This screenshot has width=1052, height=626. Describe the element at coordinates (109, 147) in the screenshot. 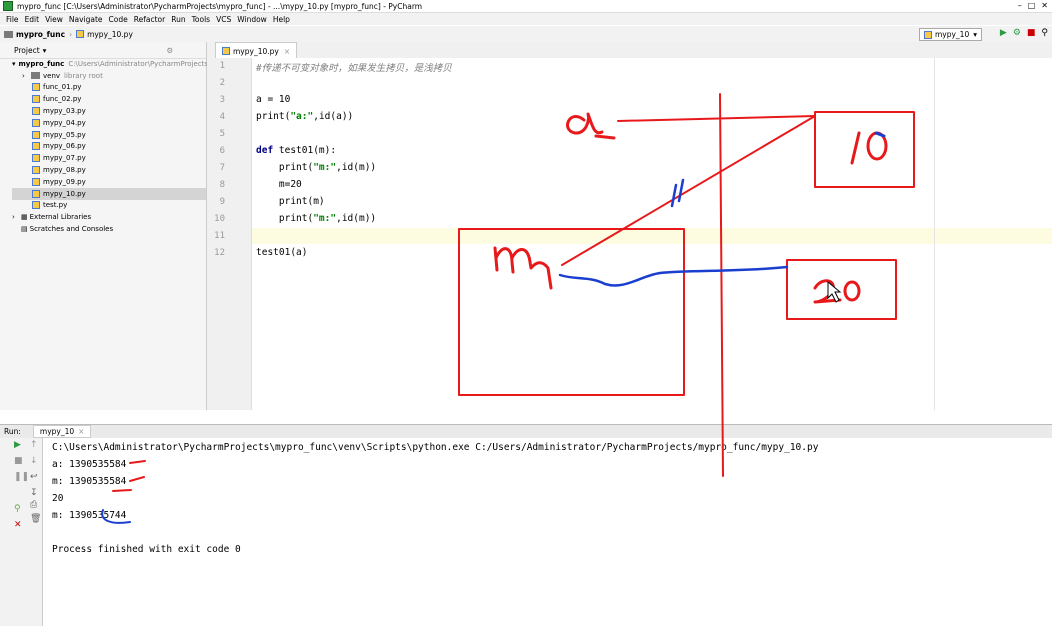

I see `tree-file: mypy_06.py` at that location.